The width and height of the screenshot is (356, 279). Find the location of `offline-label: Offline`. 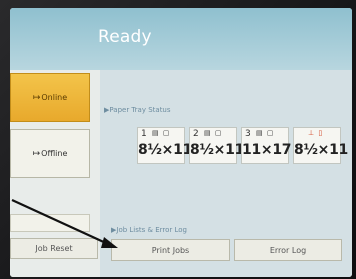

offline-label: Offline is located at coordinates (54, 153).